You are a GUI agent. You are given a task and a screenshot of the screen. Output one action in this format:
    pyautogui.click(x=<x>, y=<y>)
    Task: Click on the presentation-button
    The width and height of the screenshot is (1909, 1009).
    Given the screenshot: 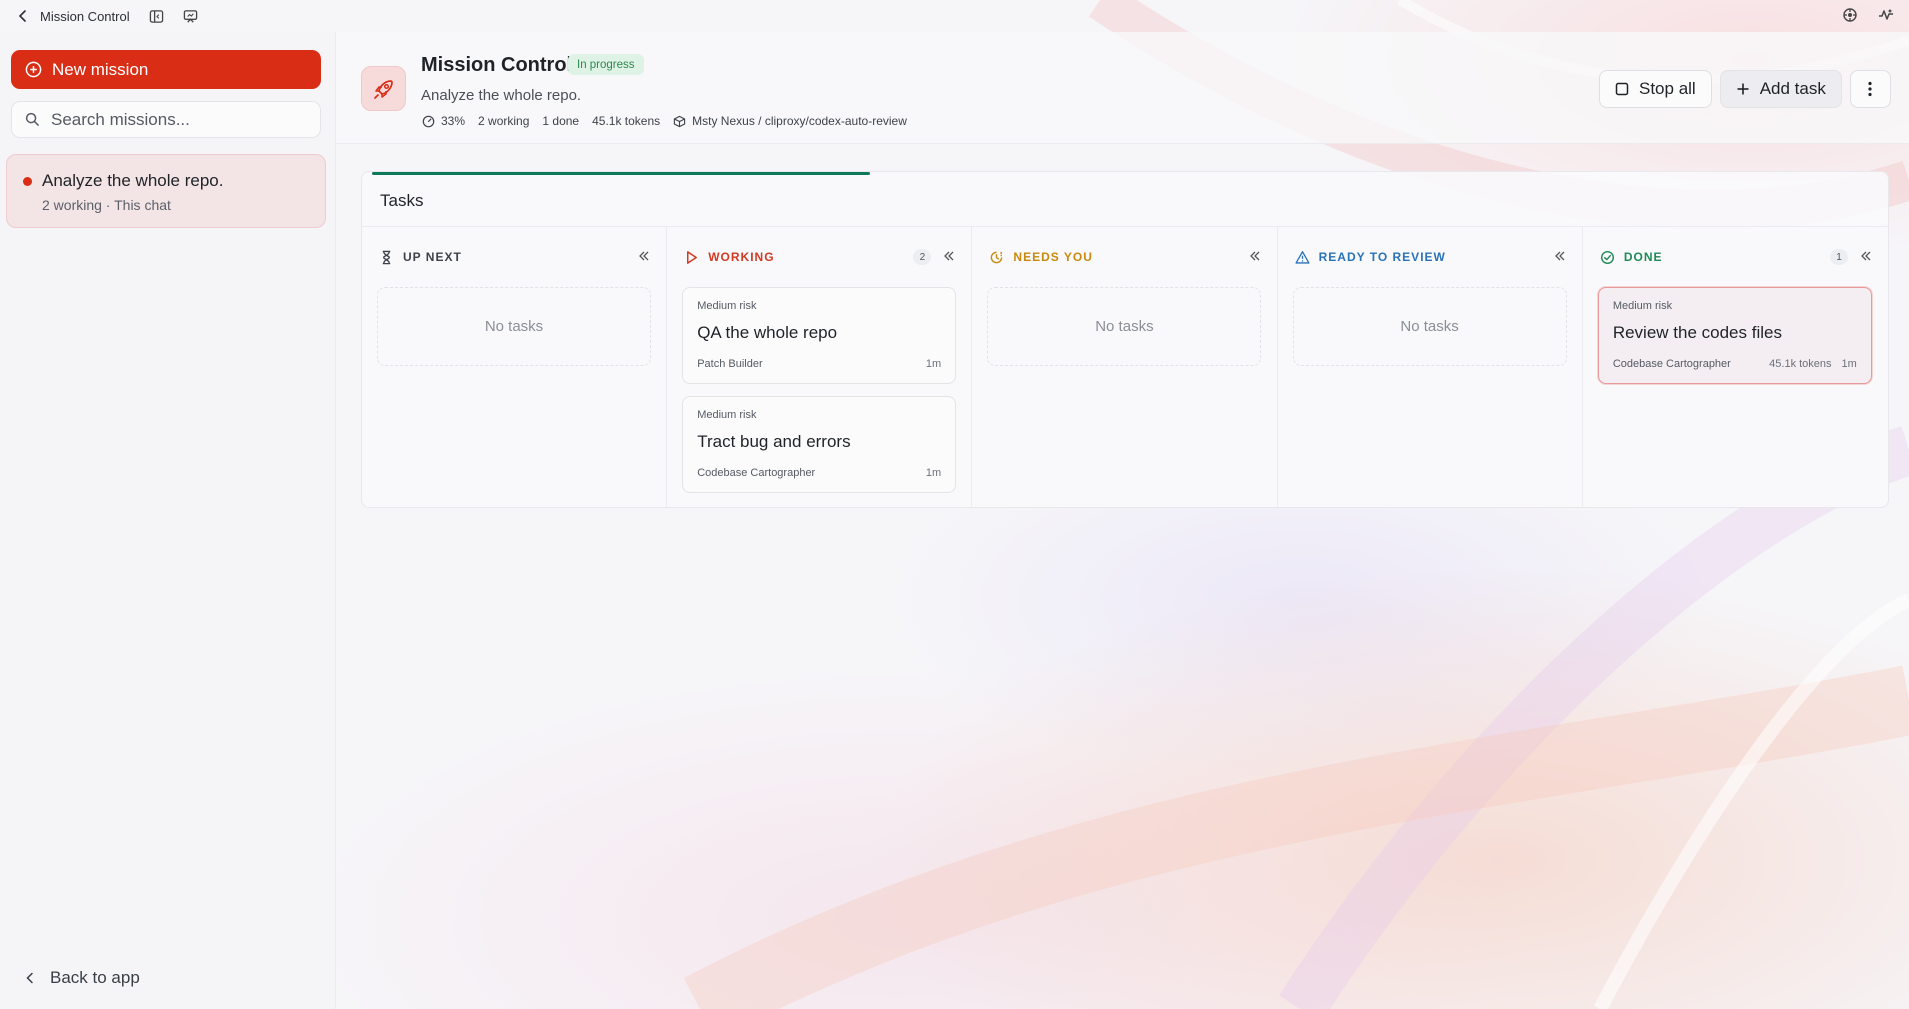 What is the action you would take?
    pyautogui.click(x=191, y=16)
    